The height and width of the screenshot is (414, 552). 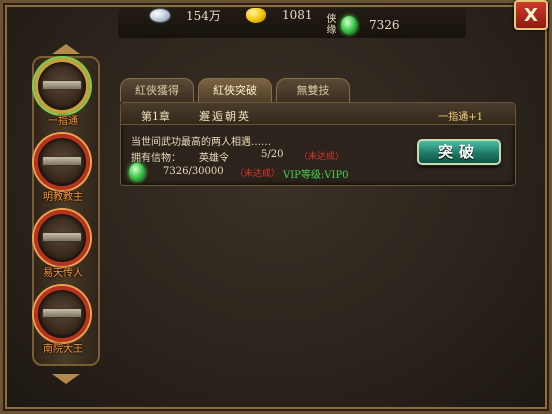 I want to click on tab-unique-skill: 無雙技, so click(x=313, y=90).